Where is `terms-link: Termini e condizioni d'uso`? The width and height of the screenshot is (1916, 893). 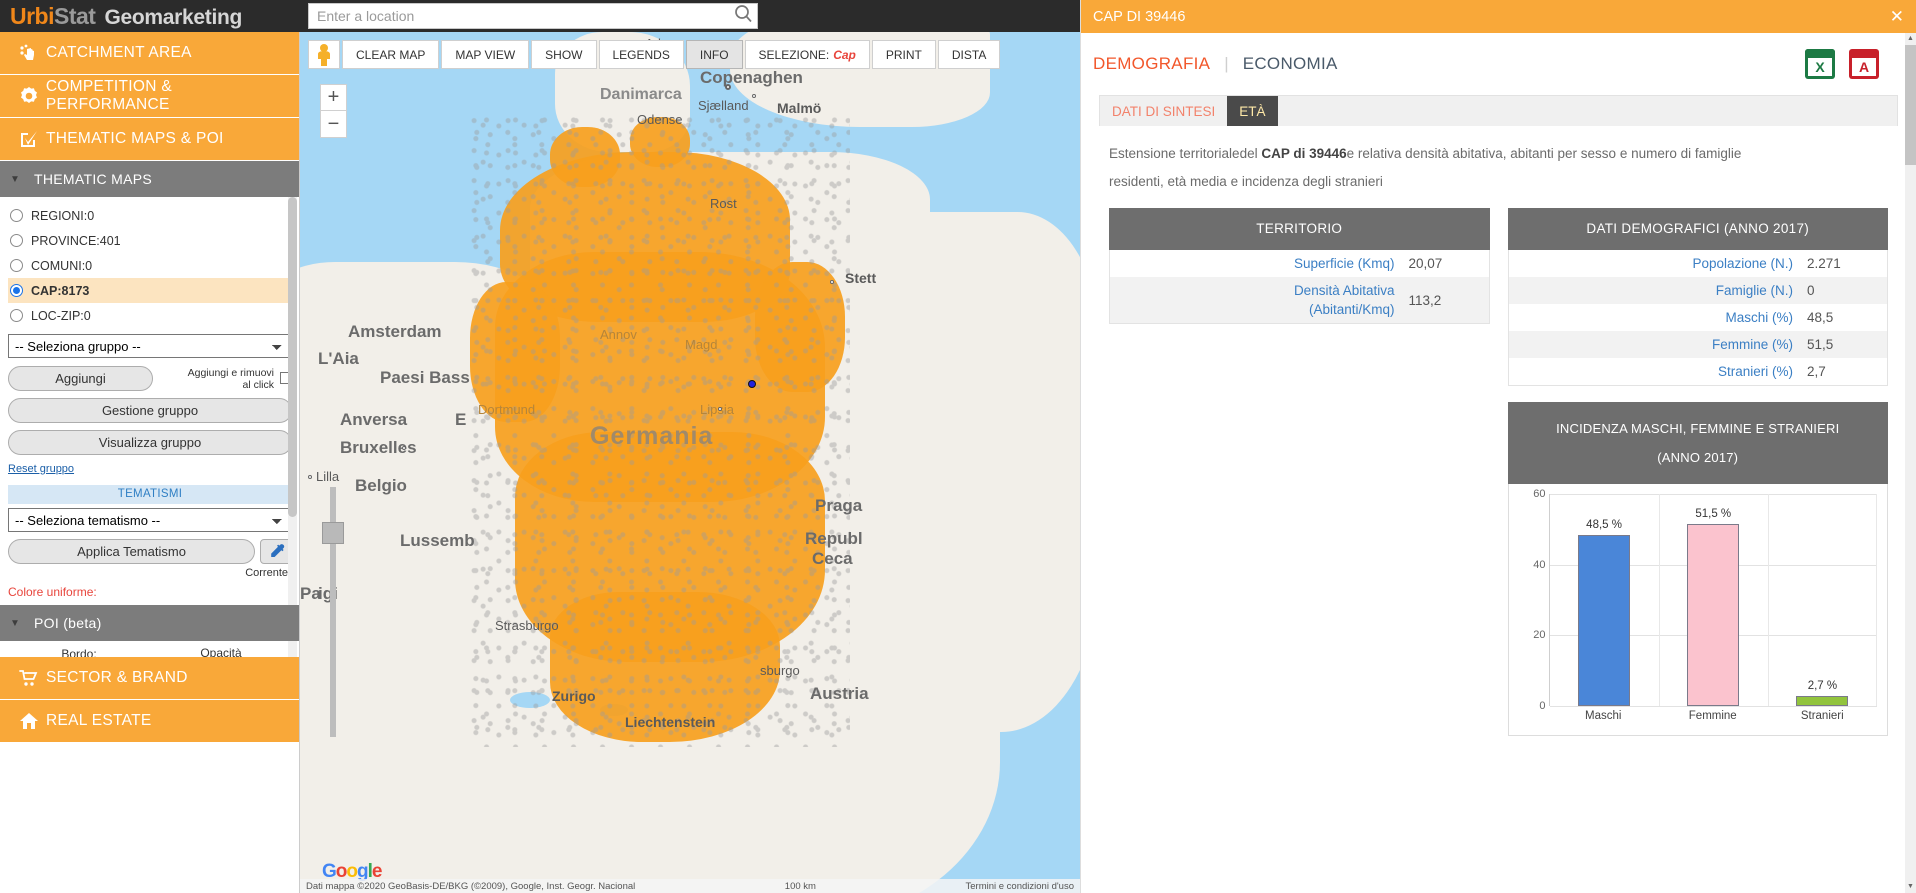
terms-link: Termini e condizioni d'uso is located at coordinates (1020, 886).